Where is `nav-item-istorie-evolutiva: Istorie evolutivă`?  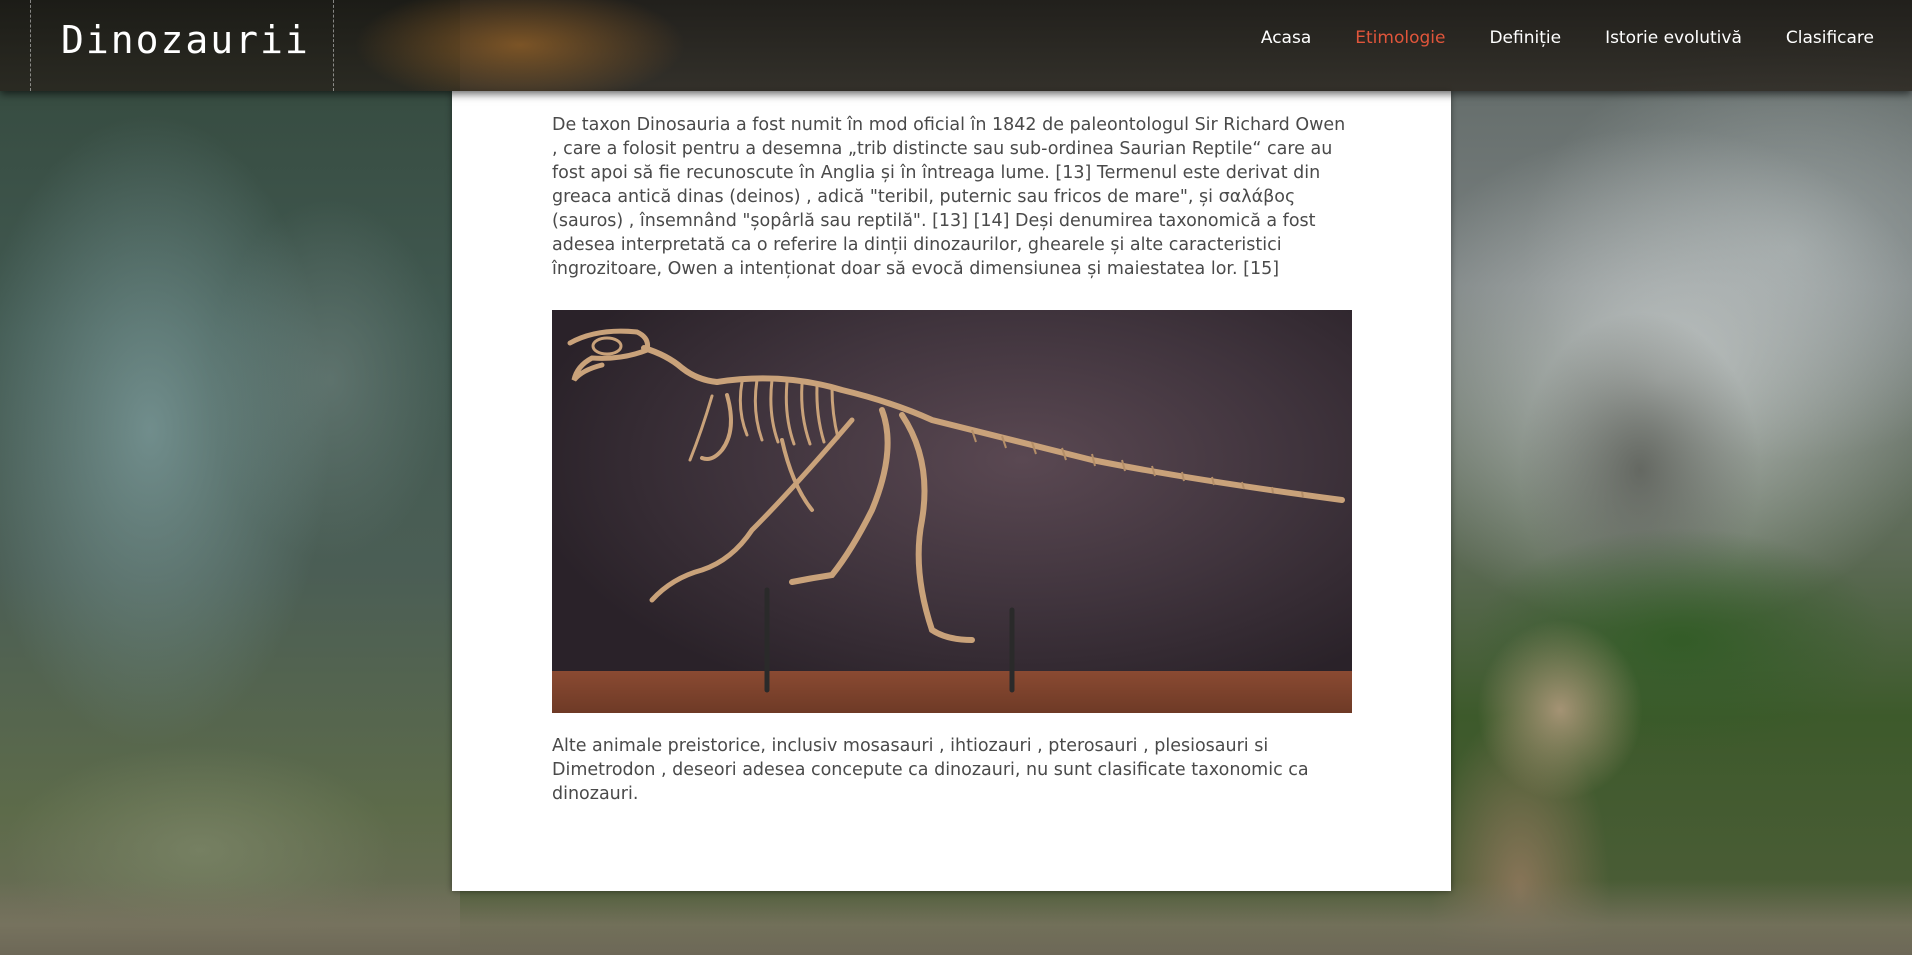
nav-item-istorie-evolutiva: Istorie evolutivă is located at coordinates (1673, 38).